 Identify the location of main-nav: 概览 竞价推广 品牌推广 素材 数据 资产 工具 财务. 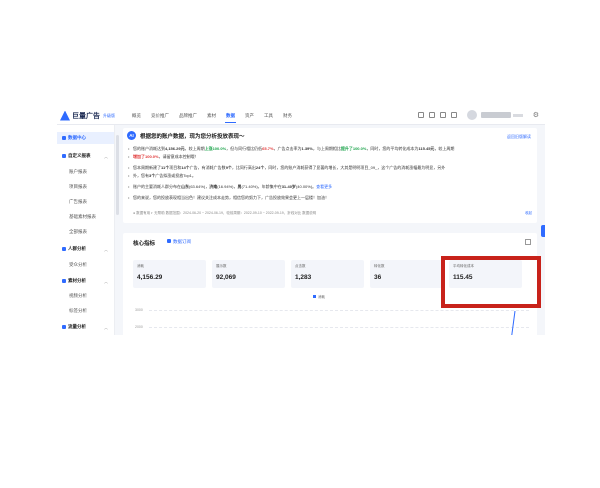
(212, 115).